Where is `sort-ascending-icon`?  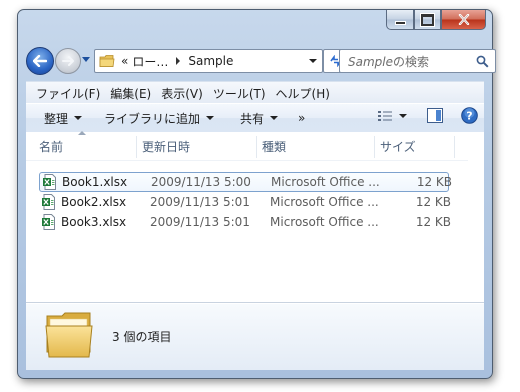
sort-ascending-icon is located at coordinates (82, 133).